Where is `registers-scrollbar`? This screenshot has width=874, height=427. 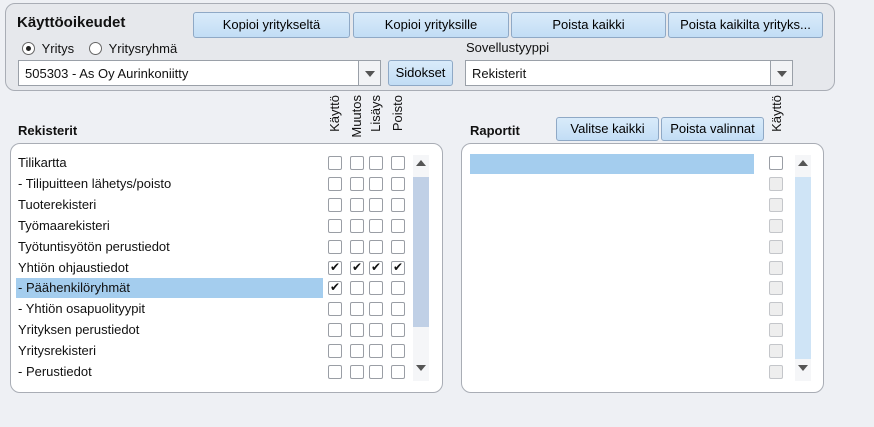
registers-scrollbar is located at coordinates (421, 268).